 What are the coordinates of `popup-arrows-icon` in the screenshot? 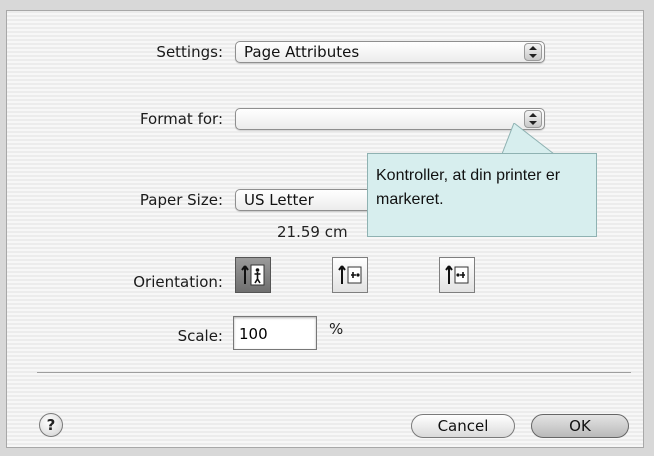 It's located at (533, 52).